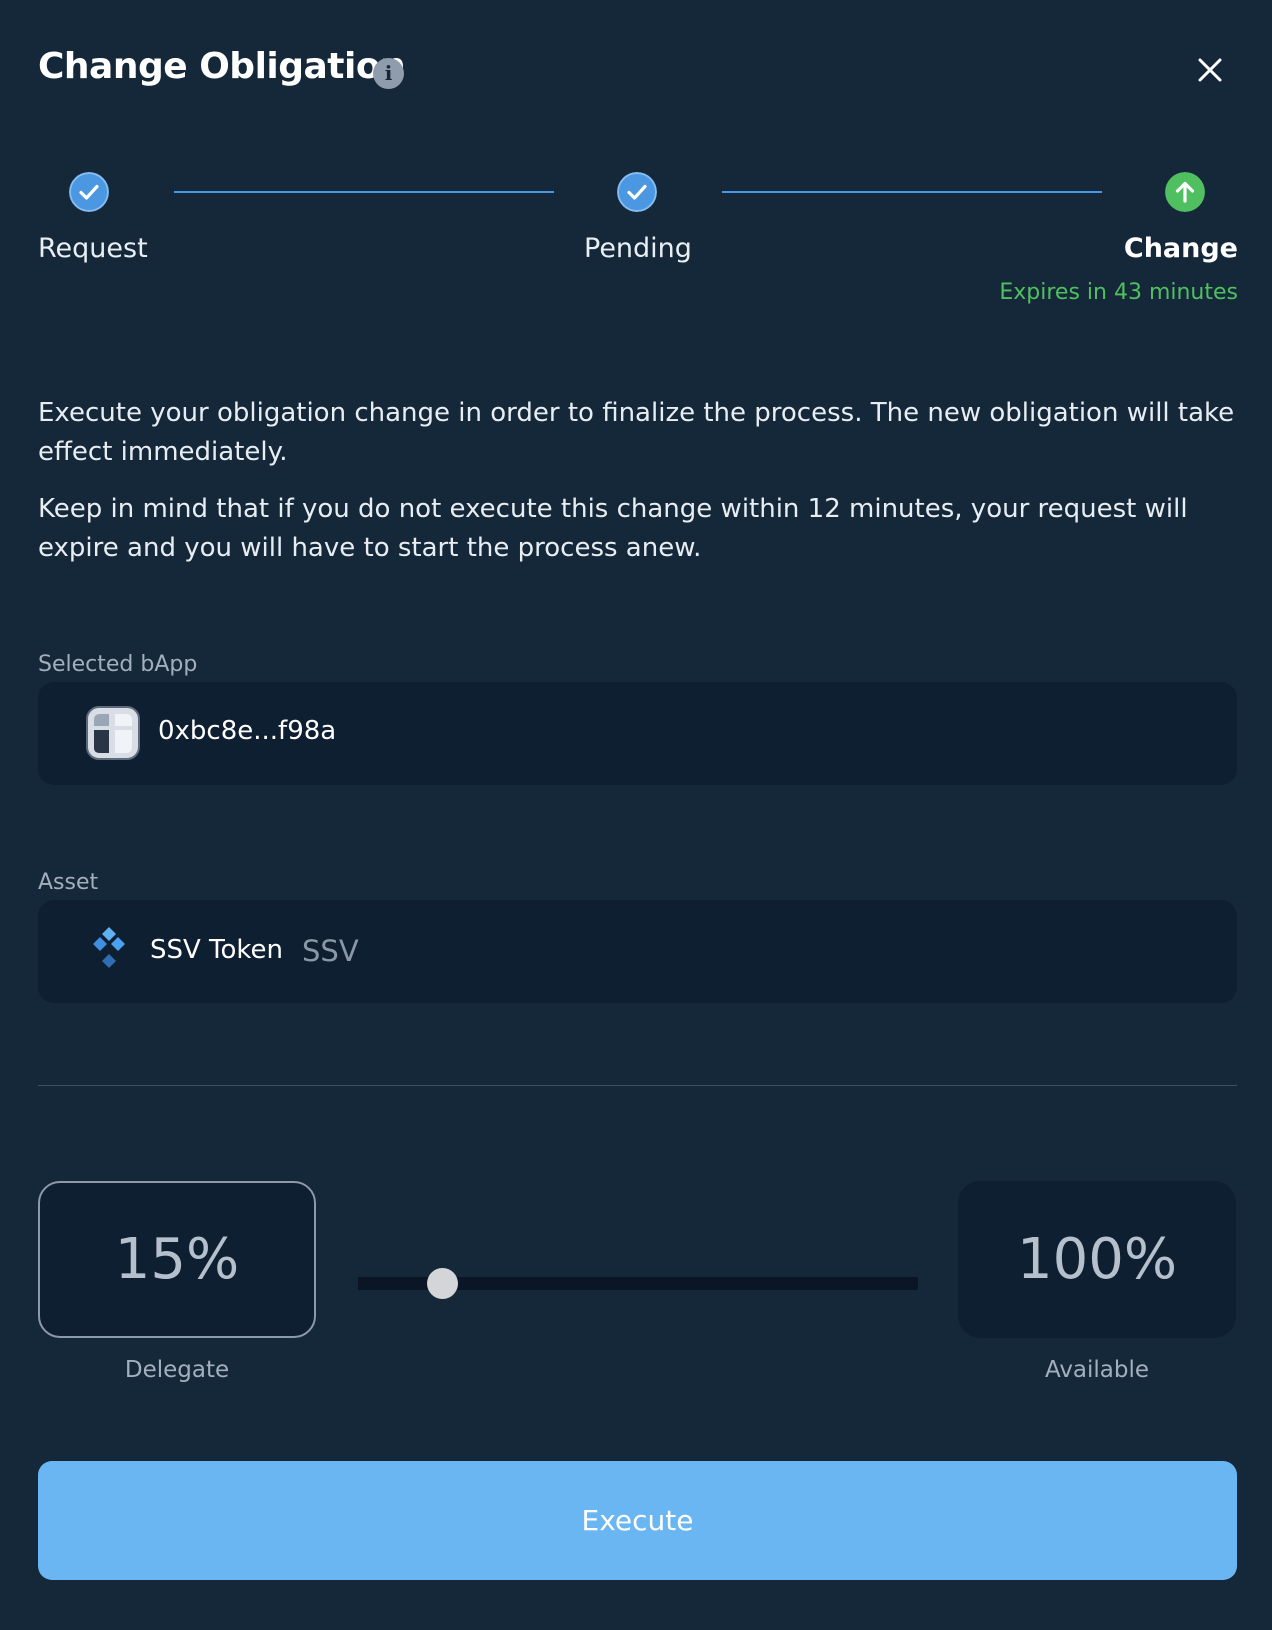 This screenshot has height=1630, width=1272. I want to click on bapp-logo-icon, so click(113, 733).